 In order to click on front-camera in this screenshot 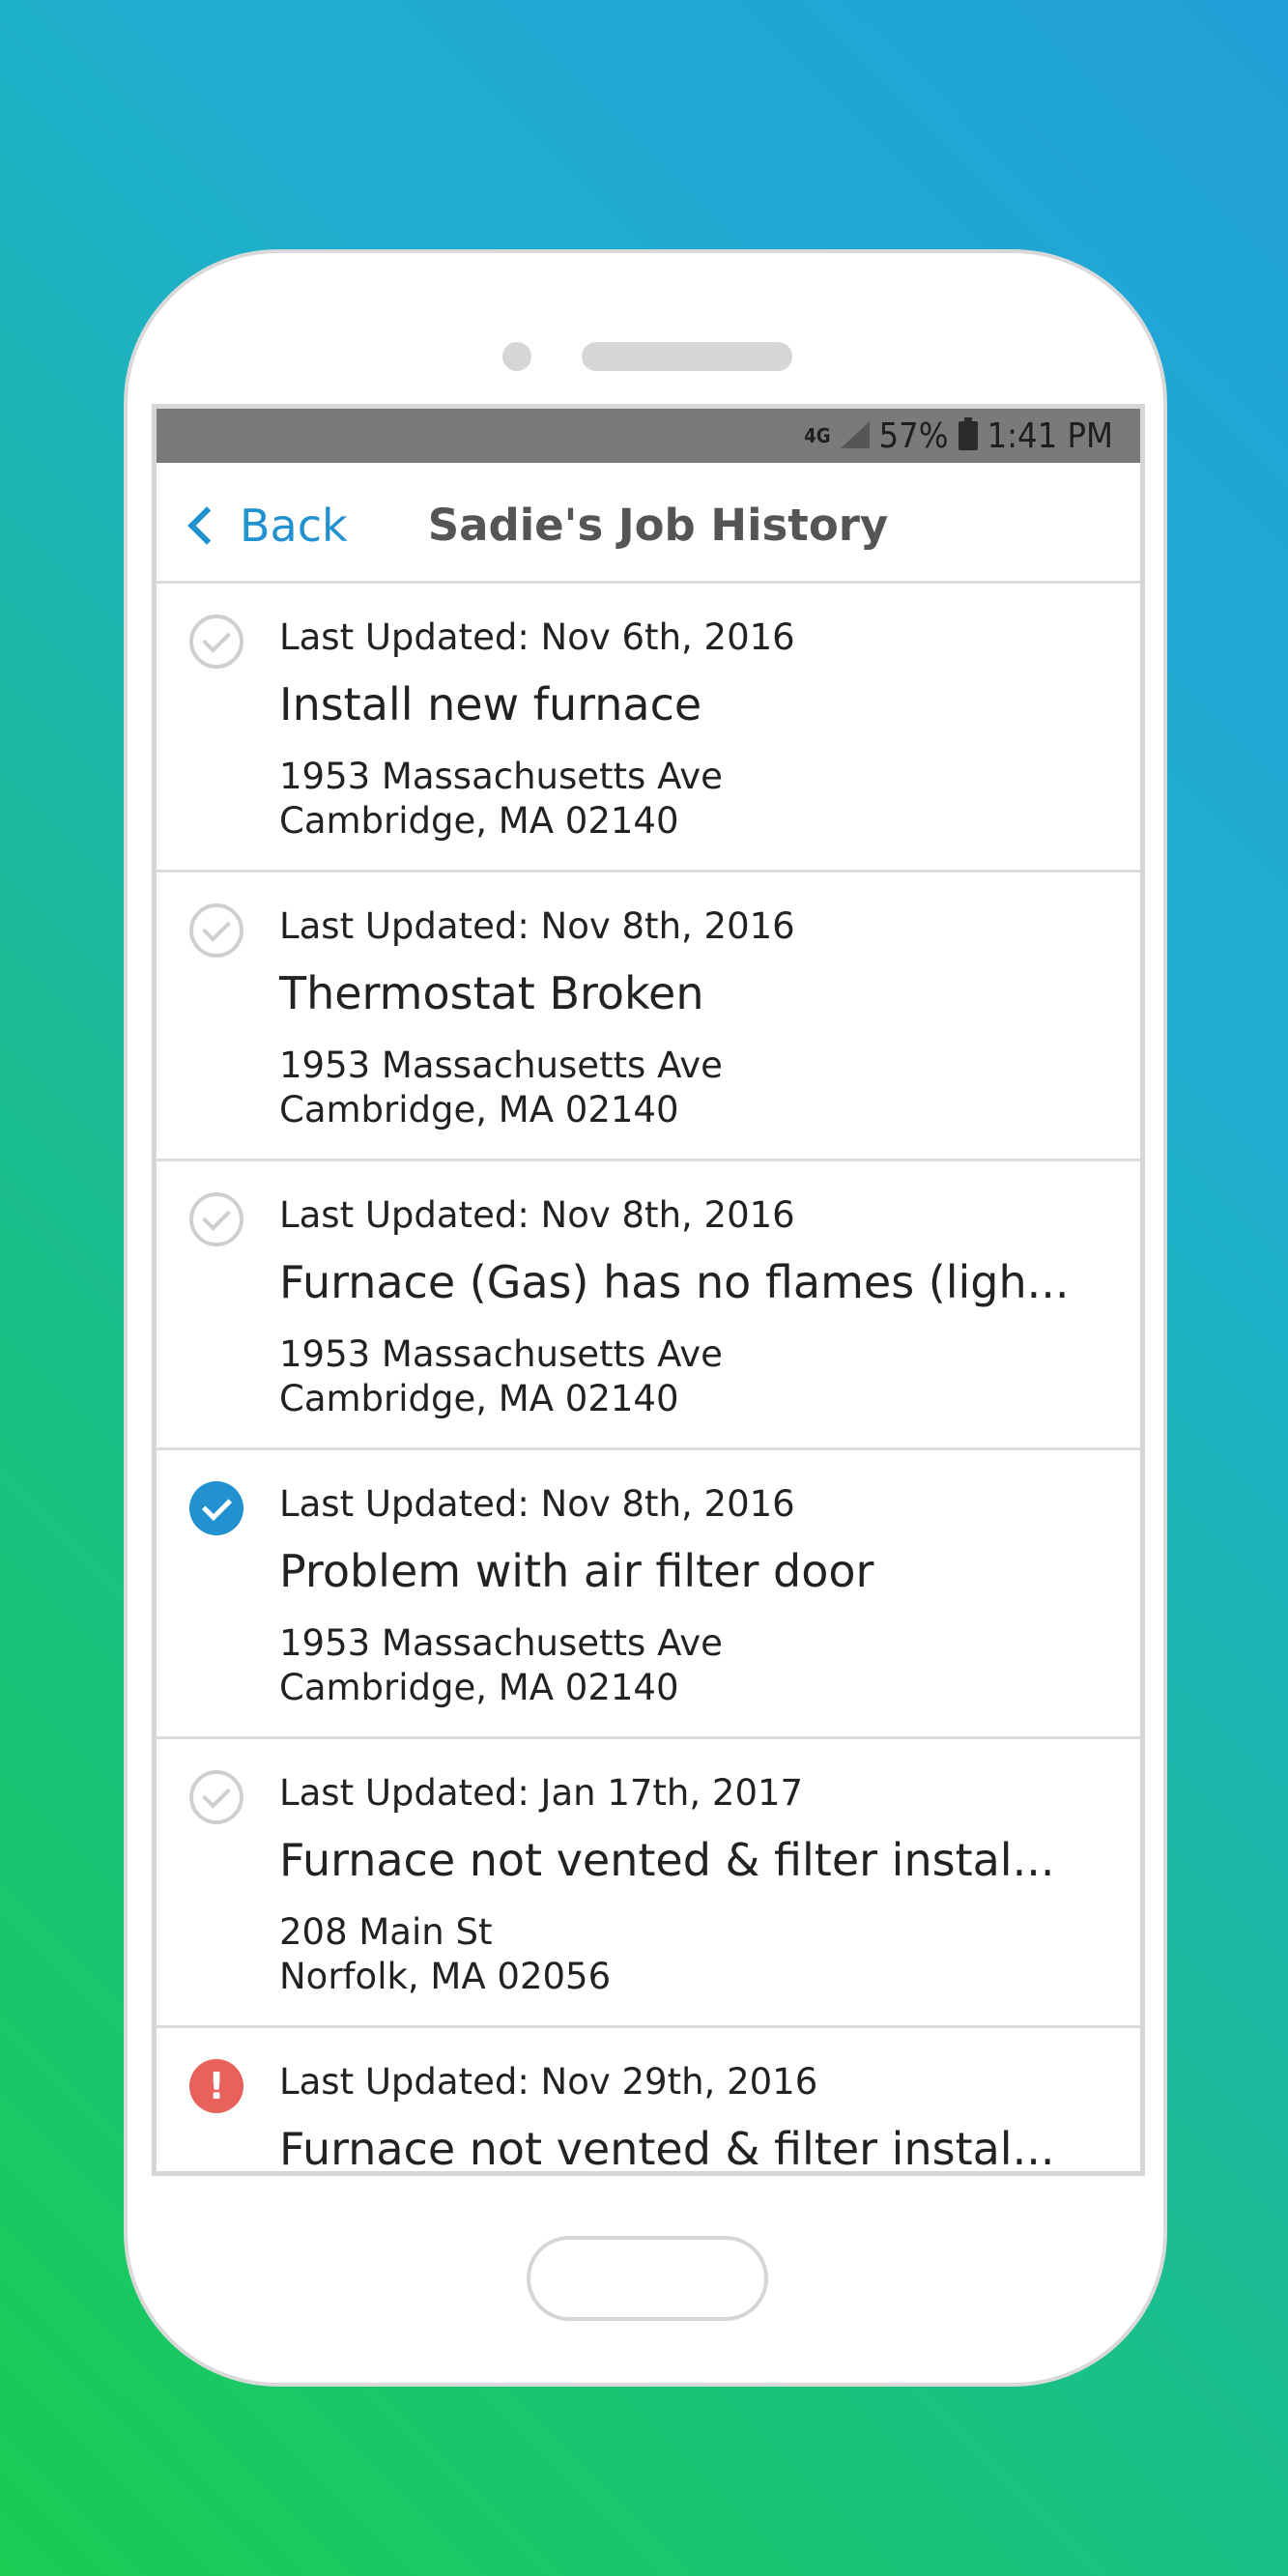, I will do `click(517, 357)`.